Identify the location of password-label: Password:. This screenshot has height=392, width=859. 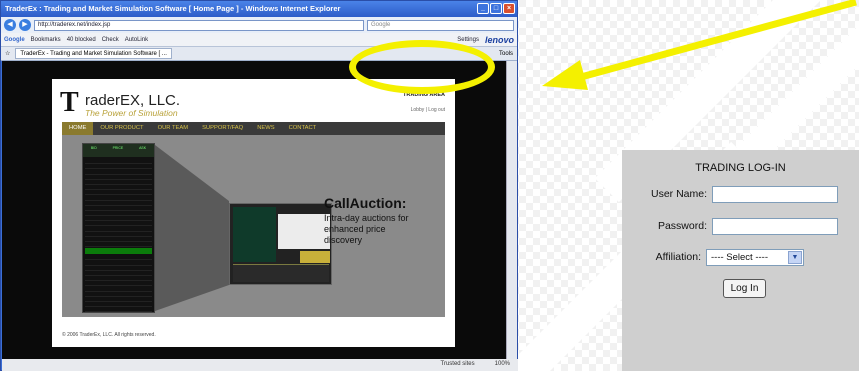
(682, 226).